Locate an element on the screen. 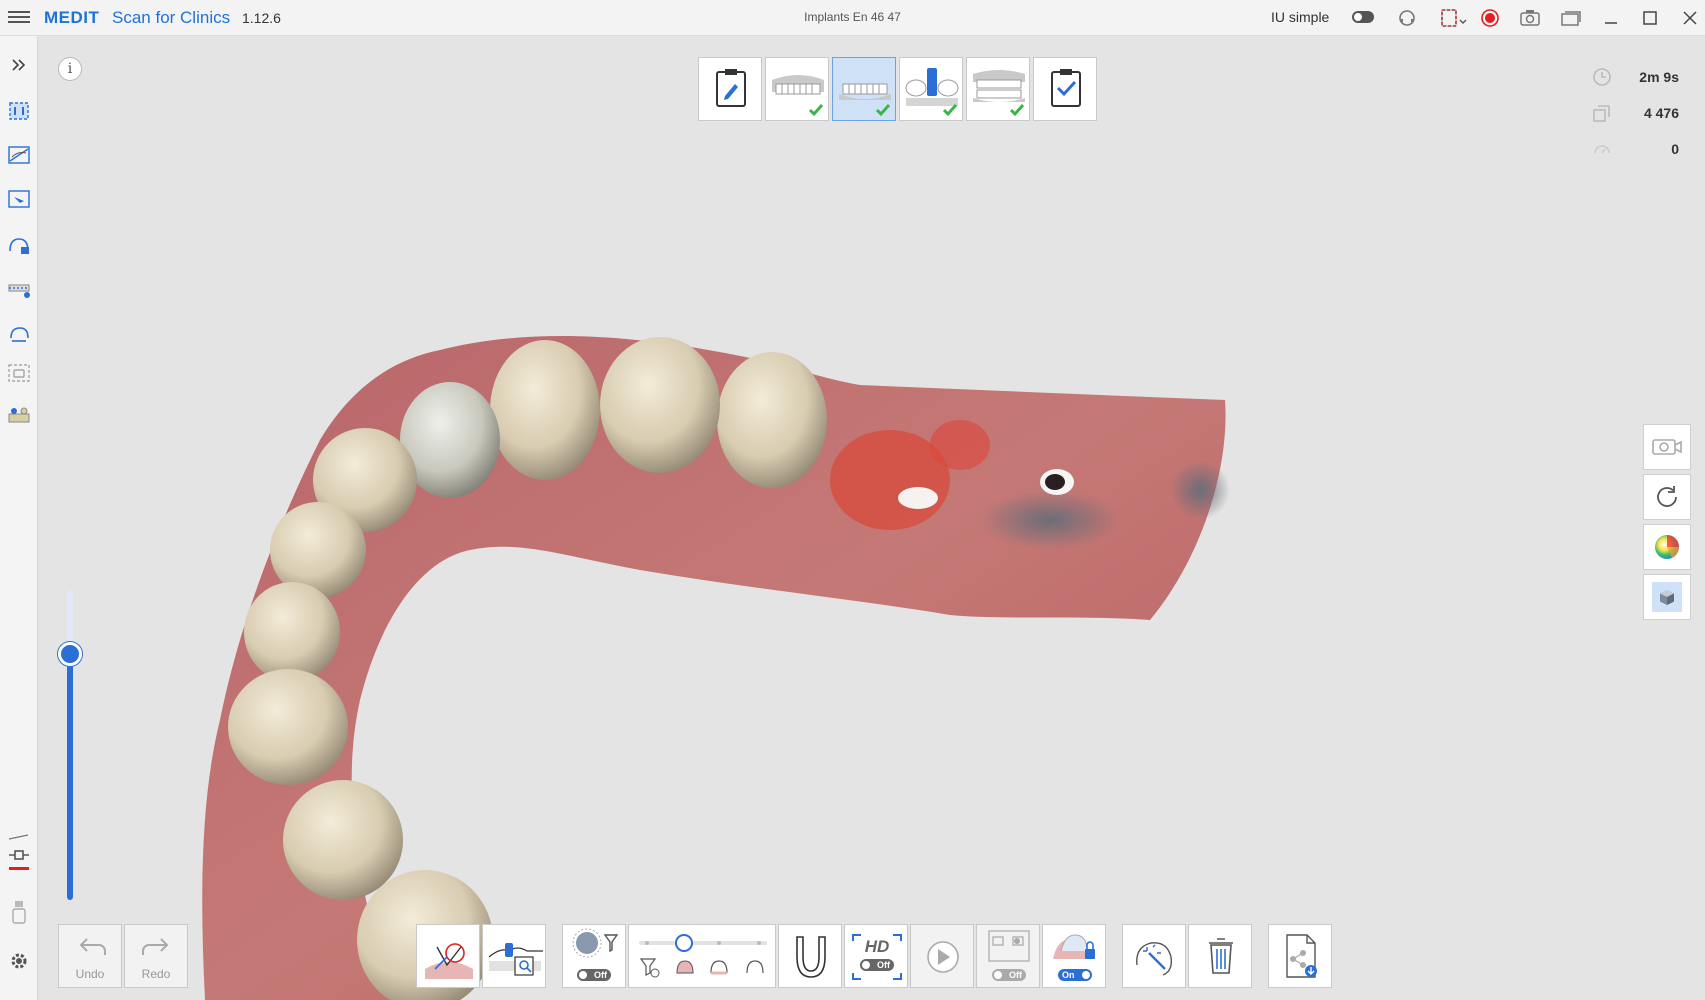 This screenshot has height=1000, width=1705. info-button: i is located at coordinates (70, 69).